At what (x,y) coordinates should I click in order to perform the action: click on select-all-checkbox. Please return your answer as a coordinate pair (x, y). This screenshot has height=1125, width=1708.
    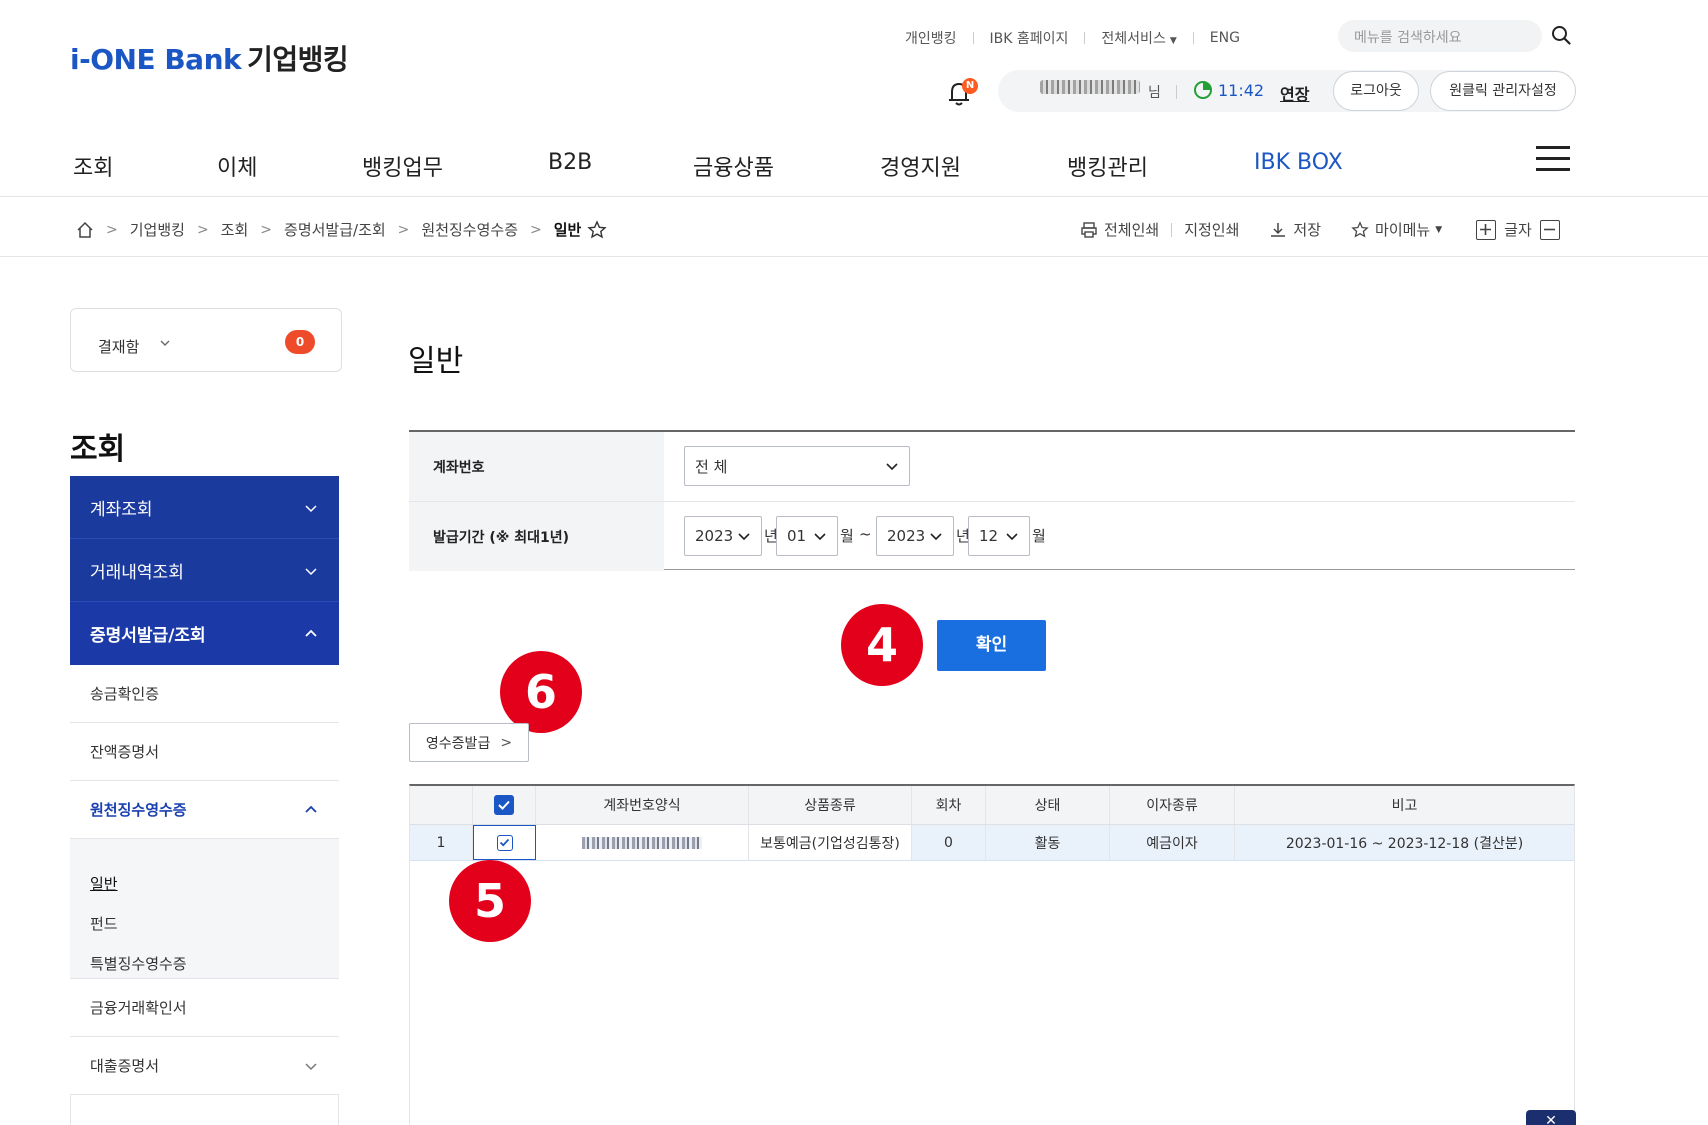
    Looking at the image, I should click on (504, 805).